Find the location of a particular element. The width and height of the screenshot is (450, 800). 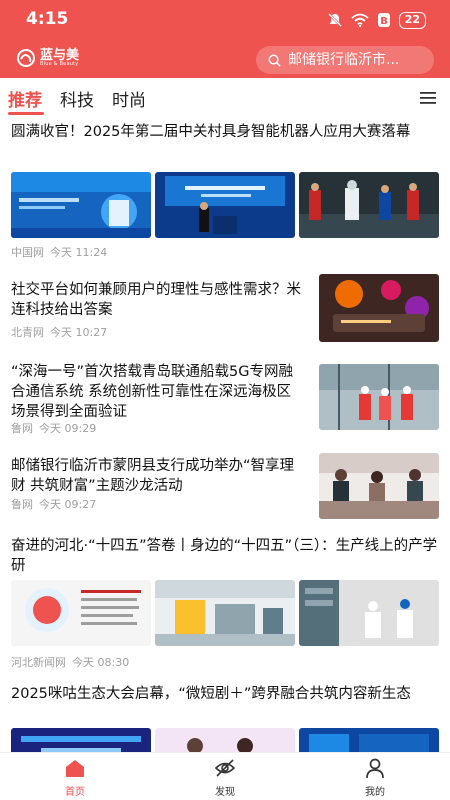

tab-tech: 科技 is located at coordinates (77, 98).